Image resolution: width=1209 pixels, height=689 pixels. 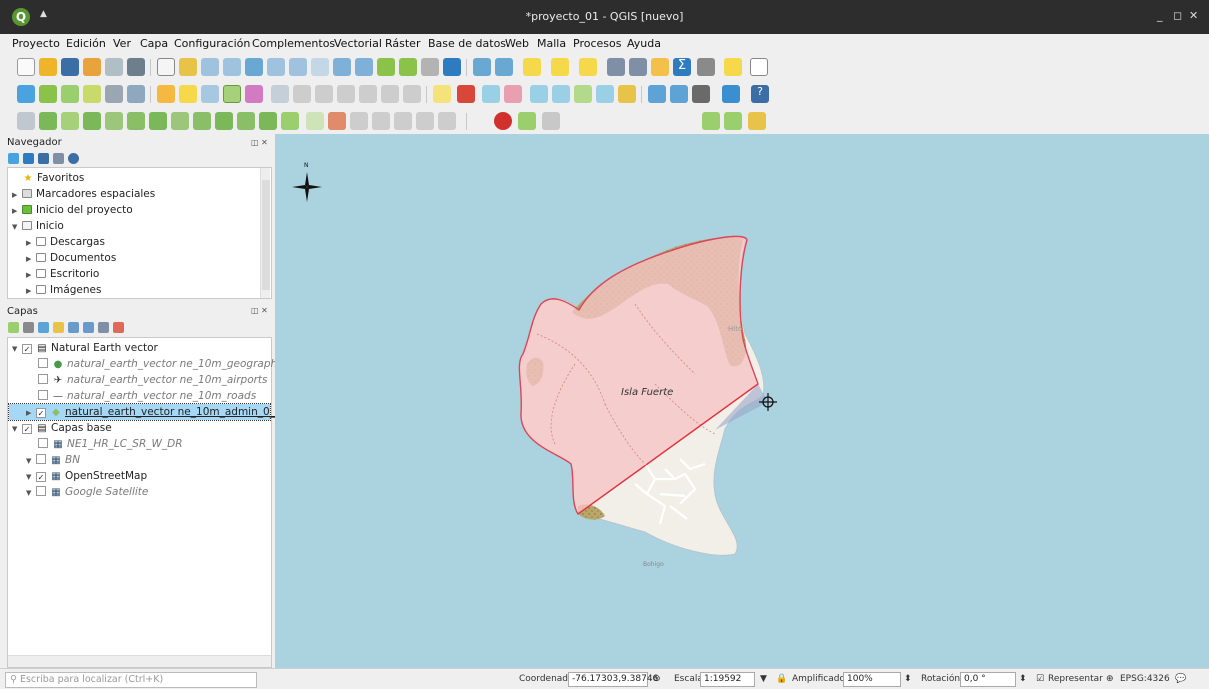 I want to click on nav-item-inicio-proyecto: ▶ Inicio del proyecto, so click(x=72, y=210).